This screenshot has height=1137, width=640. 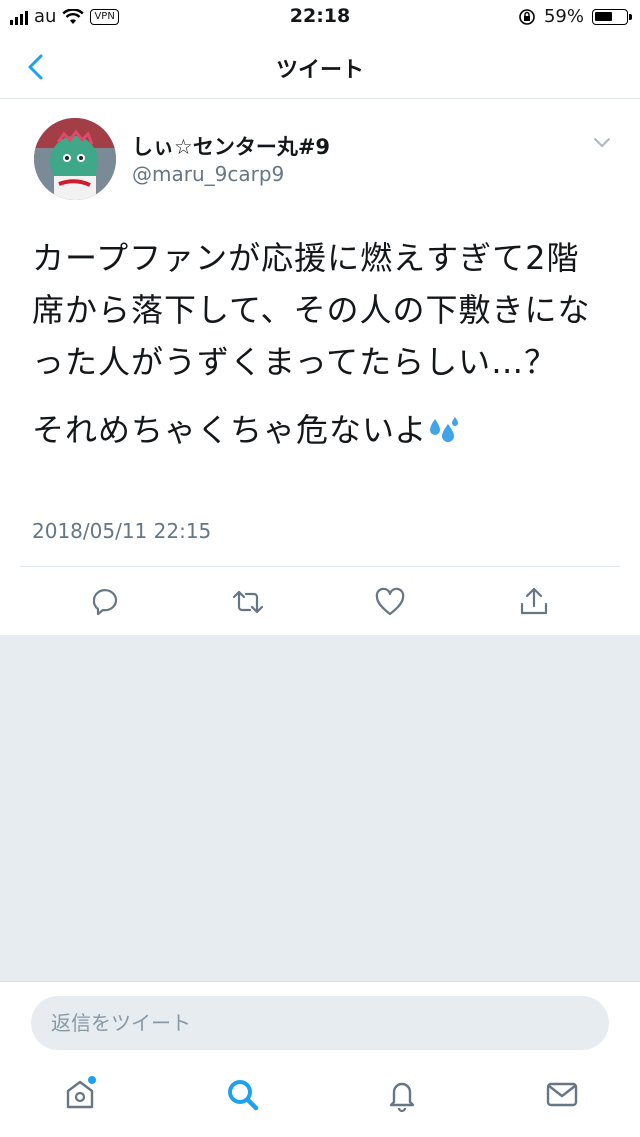 I want to click on tweet-paragraph-2-text: それめちゃくちゃ危ないよ, so click(x=230, y=430).